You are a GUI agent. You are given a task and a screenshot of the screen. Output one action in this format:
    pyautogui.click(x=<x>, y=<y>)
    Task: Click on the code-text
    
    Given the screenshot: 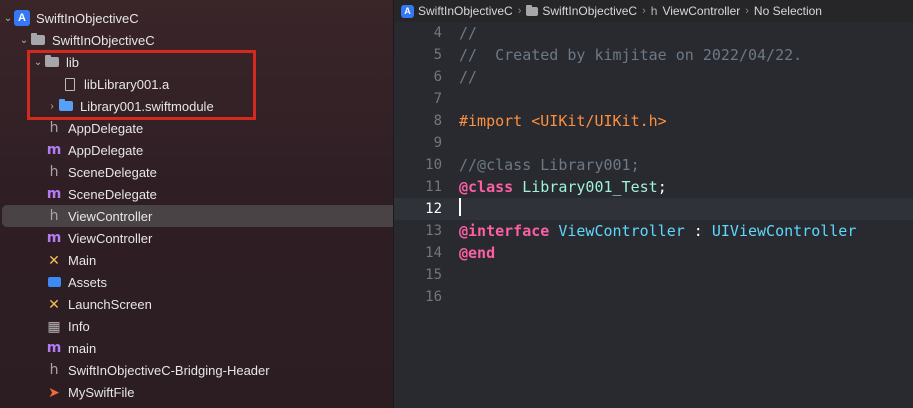 What is the action you would take?
    pyautogui.click(x=460, y=209)
    